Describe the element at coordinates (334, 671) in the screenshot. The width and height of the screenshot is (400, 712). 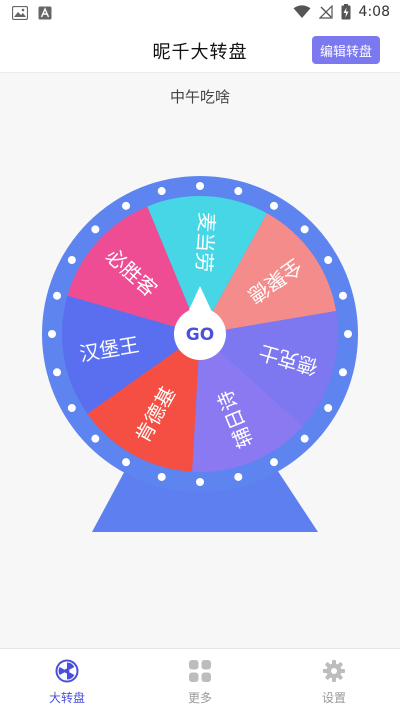
I see `gear-icon` at that location.